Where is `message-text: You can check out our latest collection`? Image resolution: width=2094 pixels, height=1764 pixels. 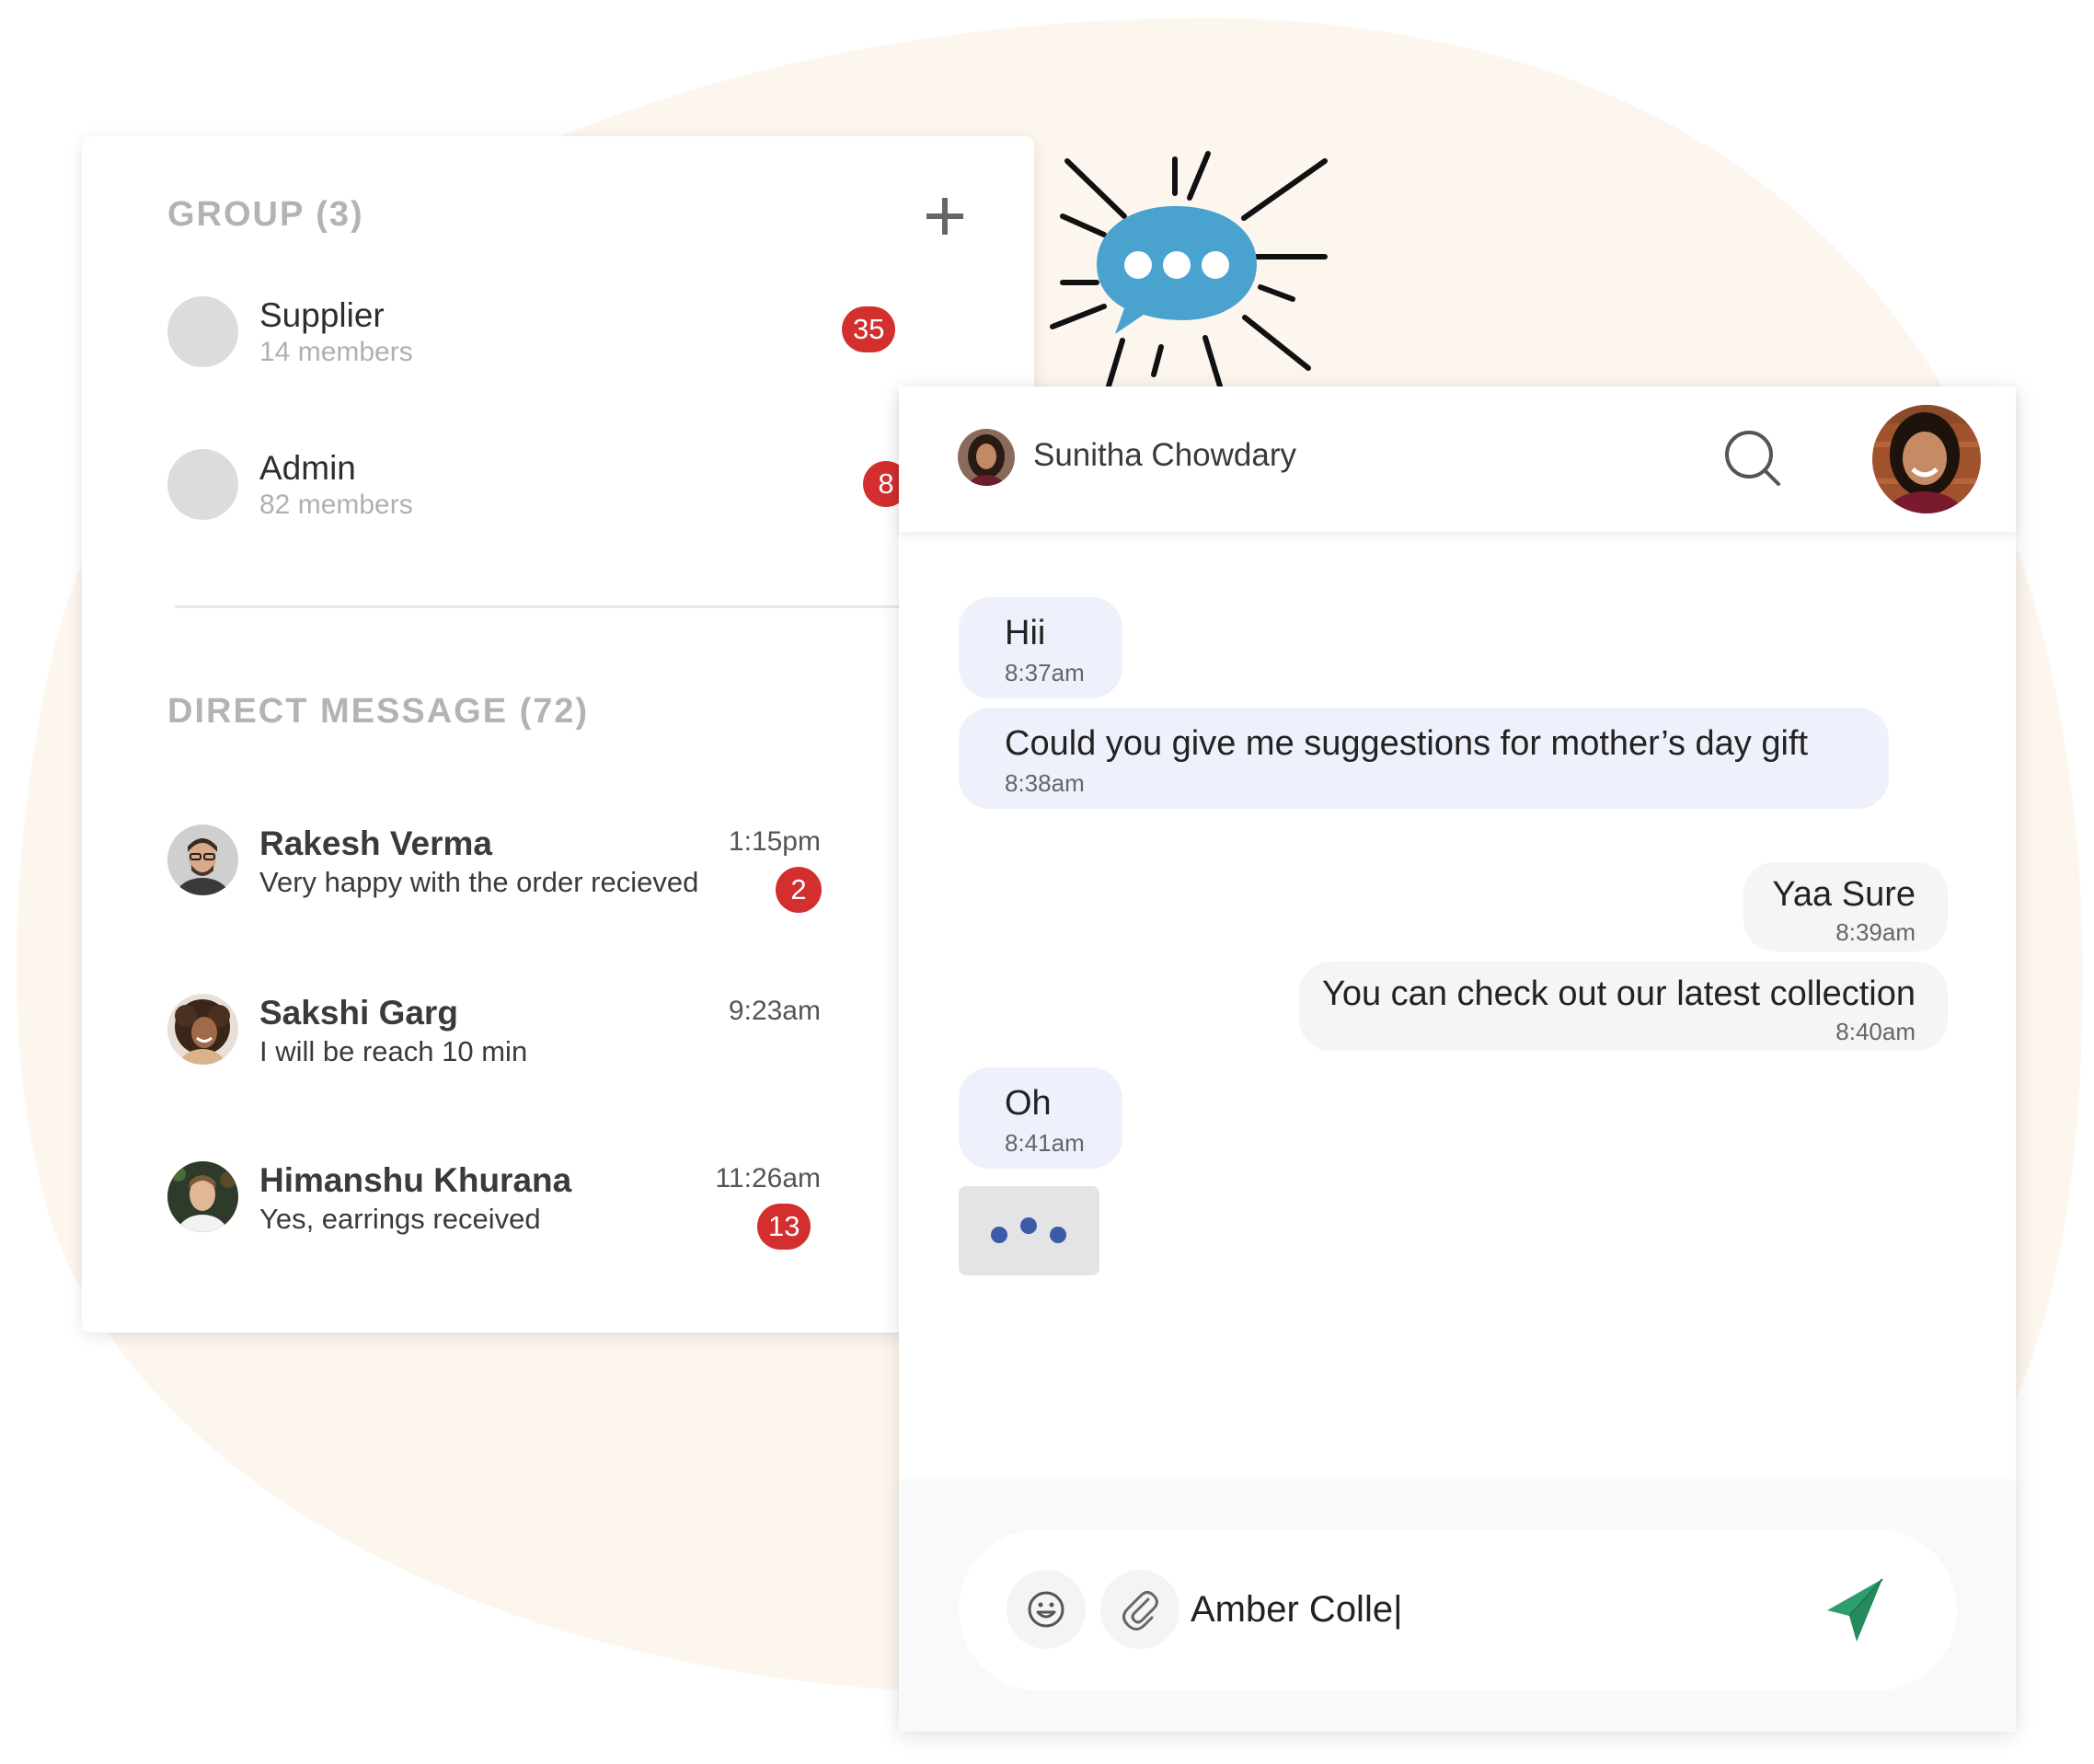 message-text: You can check out our latest collection is located at coordinates (1619, 993).